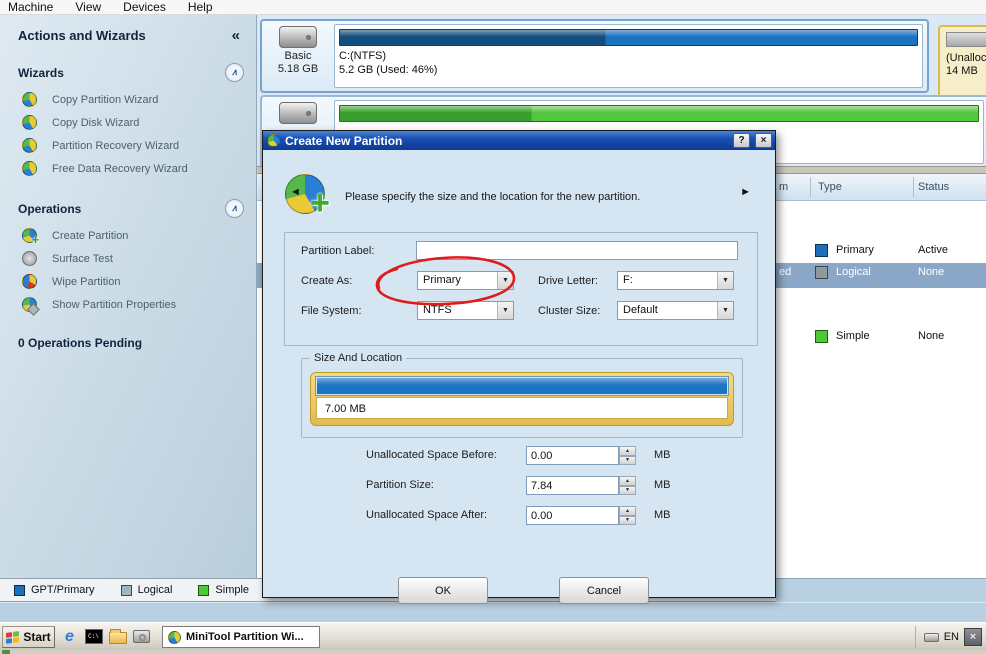 This screenshot has width=986, height=654. I want to click on start-label: Start, so click(37, 637).